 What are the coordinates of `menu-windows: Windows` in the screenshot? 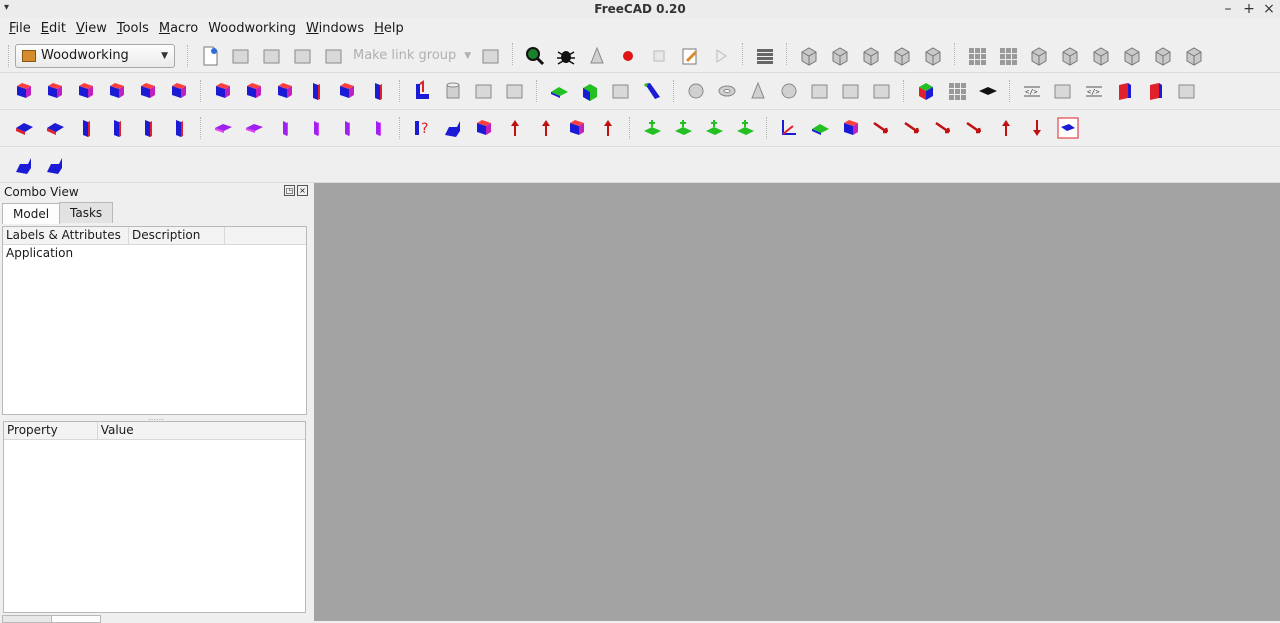 It's located at (335, 28).